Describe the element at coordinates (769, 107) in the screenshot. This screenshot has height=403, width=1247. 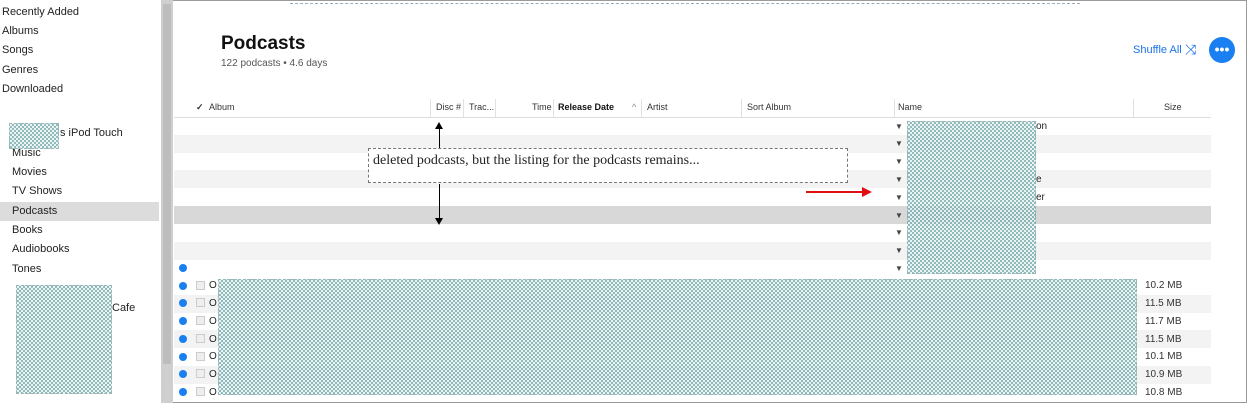
I see `column-sort-album: Sort Album` at that location.